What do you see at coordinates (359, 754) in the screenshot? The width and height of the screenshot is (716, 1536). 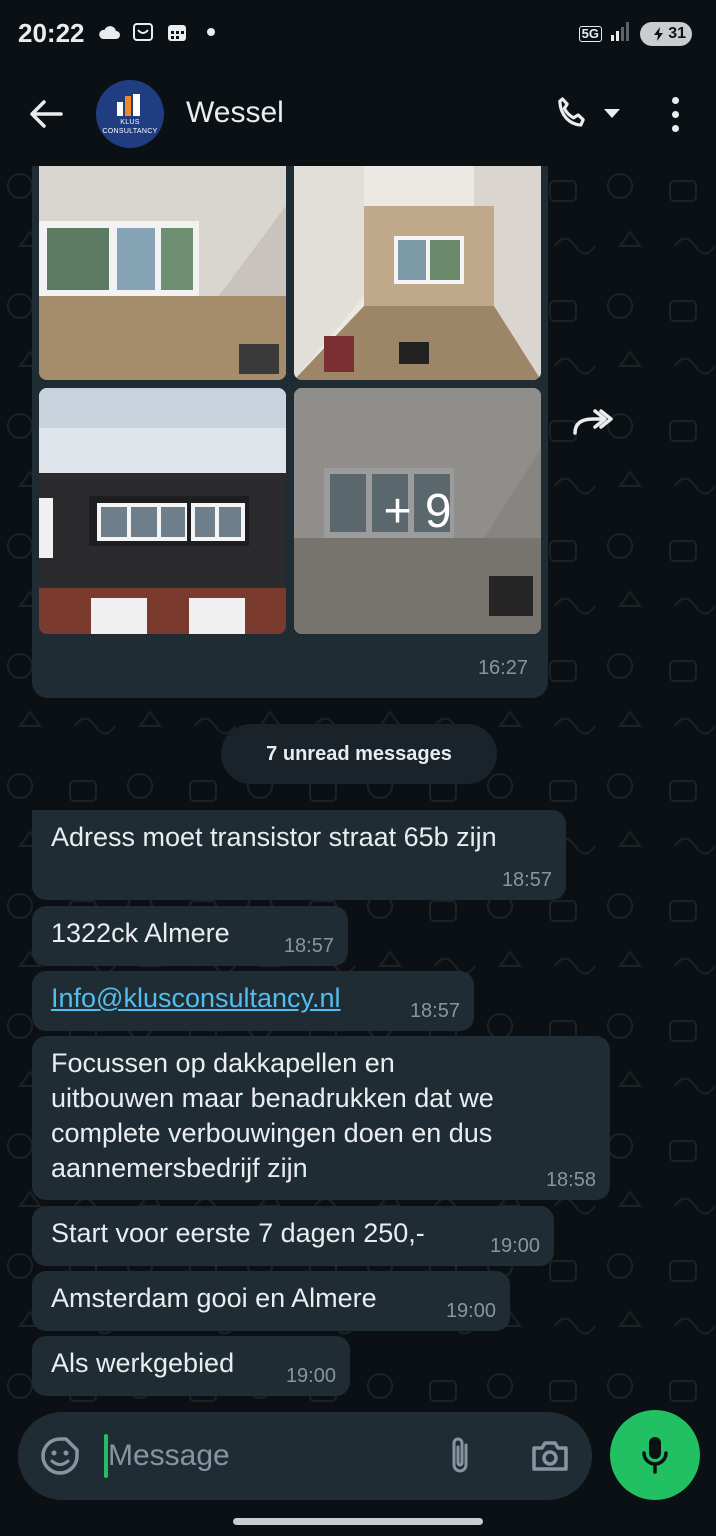 I see `unread-messages-divider: 7 unread messages` at bounding box center [359, 754].